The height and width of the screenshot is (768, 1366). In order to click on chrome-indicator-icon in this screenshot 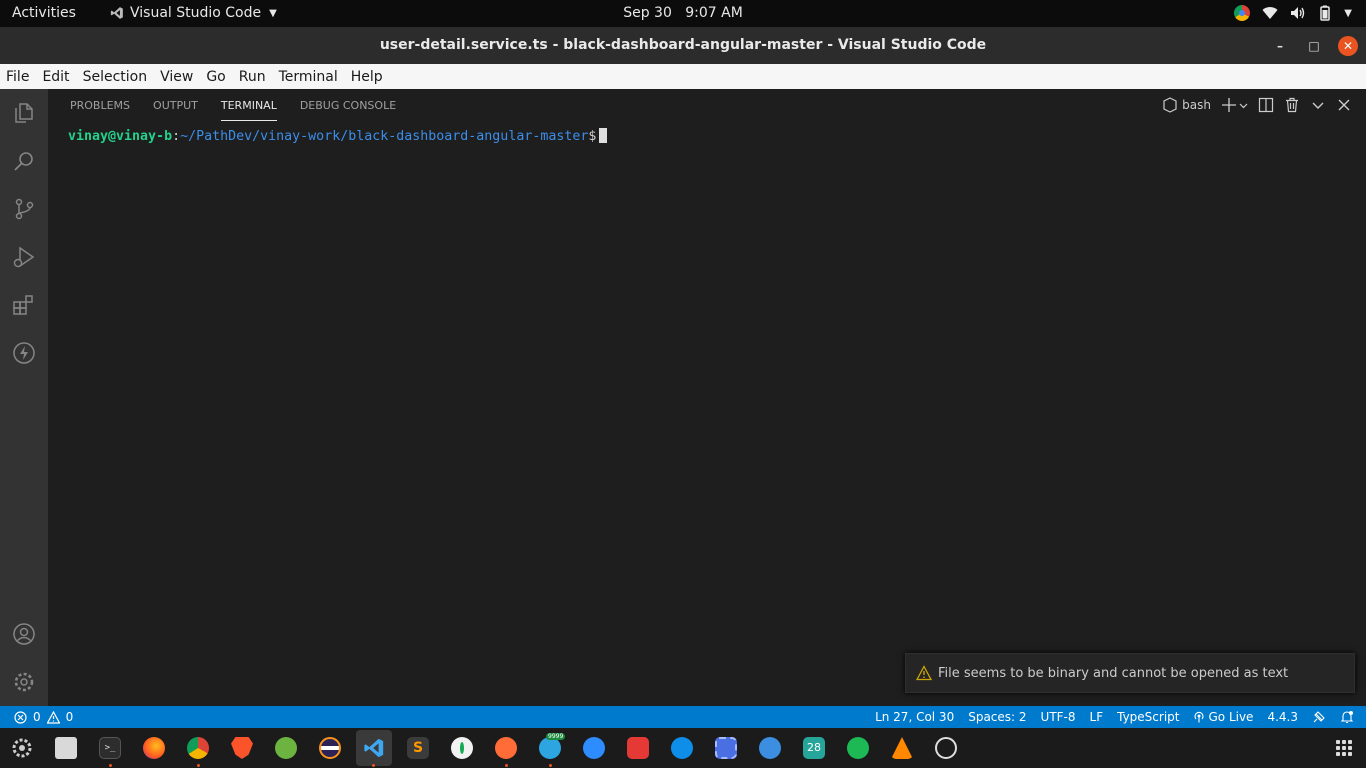, I will do `click(1242, 13)`.